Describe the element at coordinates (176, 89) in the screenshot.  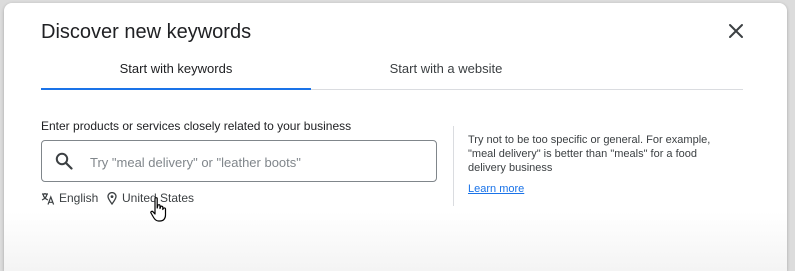
I see `active-tab-indicator` at that location.